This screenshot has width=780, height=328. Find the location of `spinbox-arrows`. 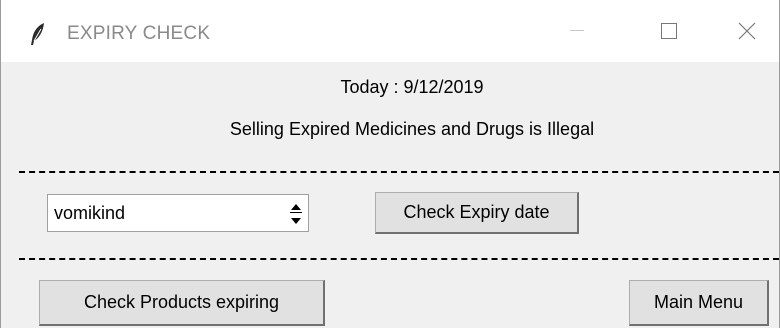

spinbox-arrows is located at coordinates (296, 213).